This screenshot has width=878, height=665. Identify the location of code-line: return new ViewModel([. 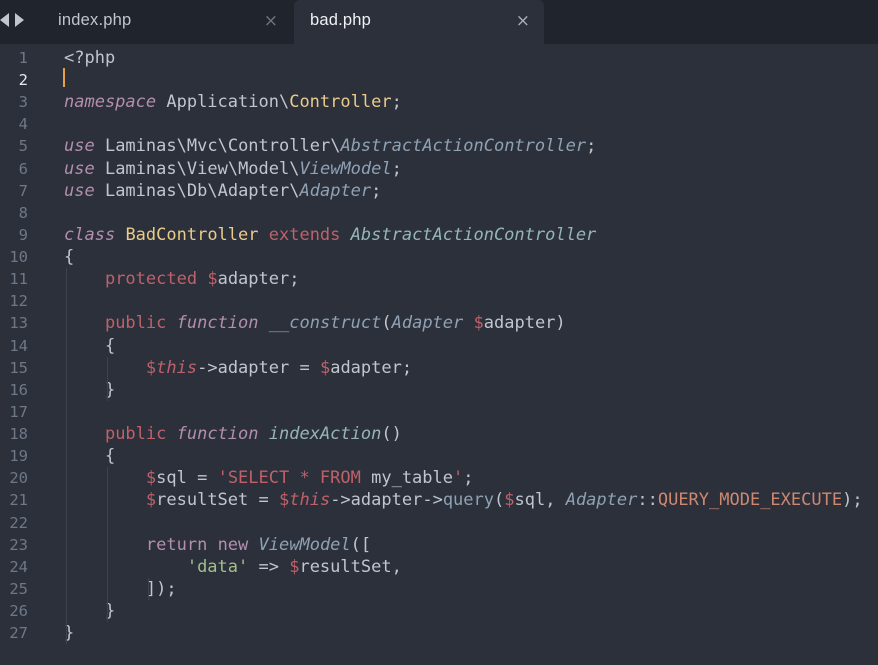
(217, 545).